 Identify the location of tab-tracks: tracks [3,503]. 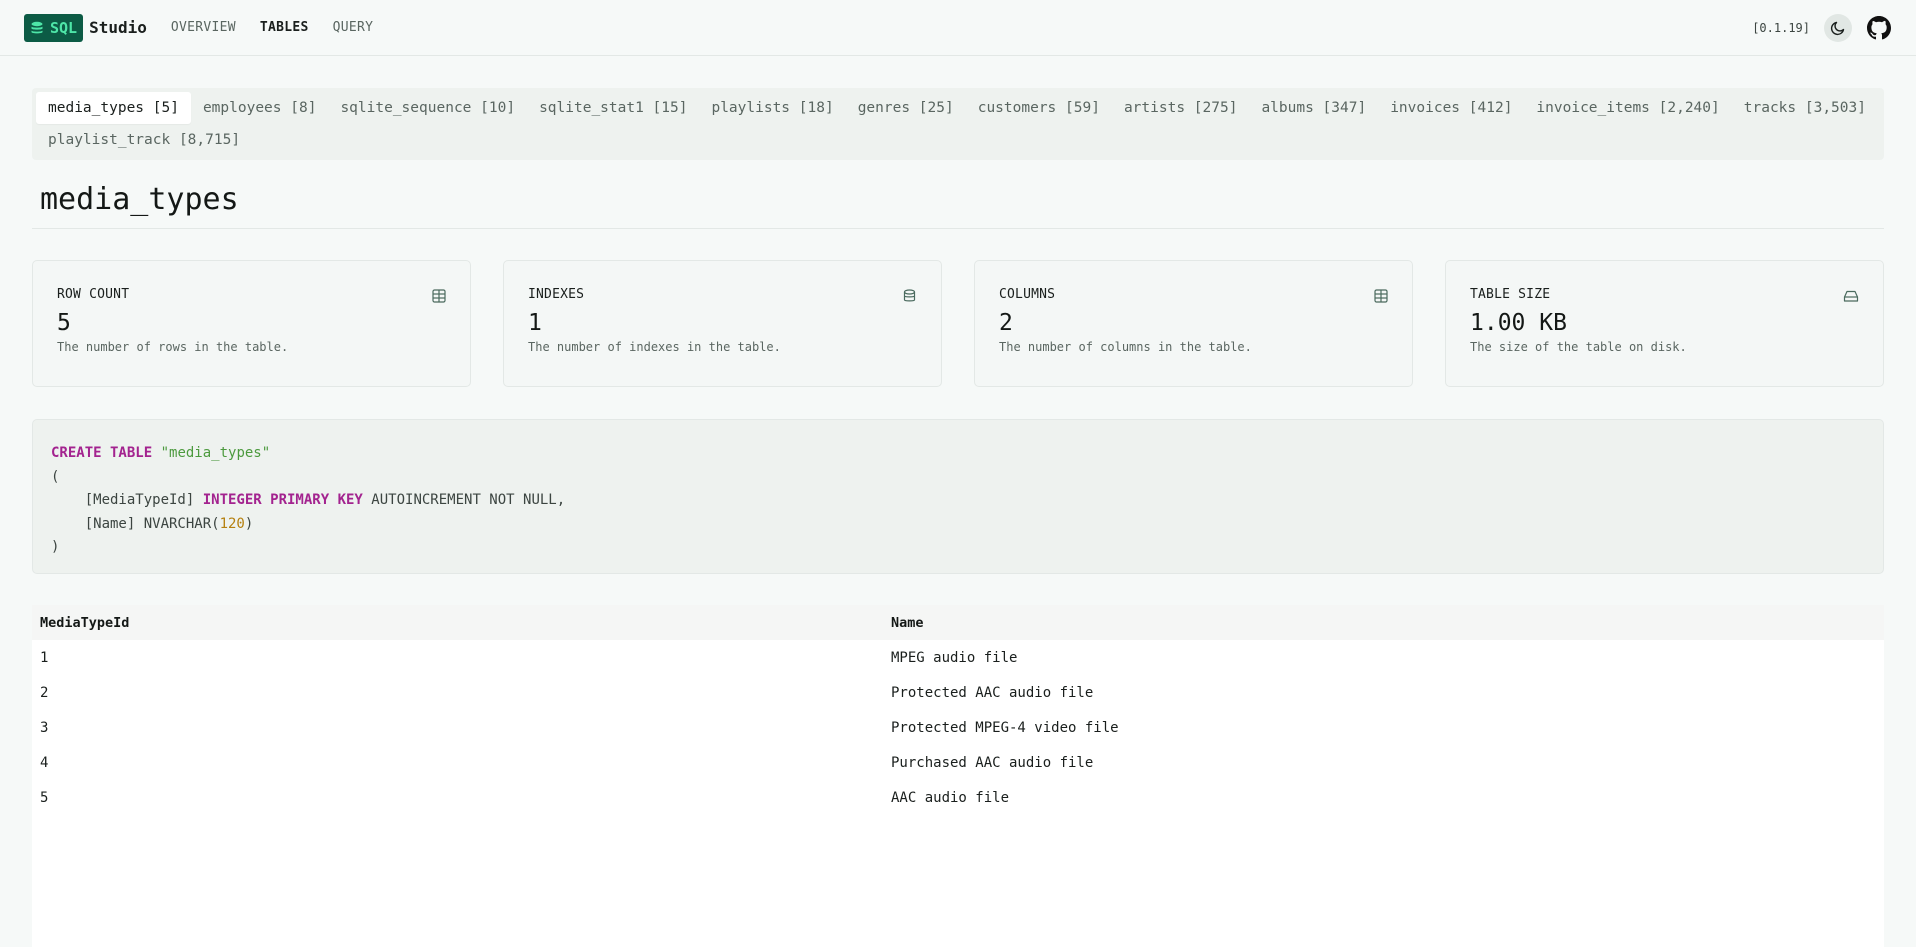
(1805, 108).